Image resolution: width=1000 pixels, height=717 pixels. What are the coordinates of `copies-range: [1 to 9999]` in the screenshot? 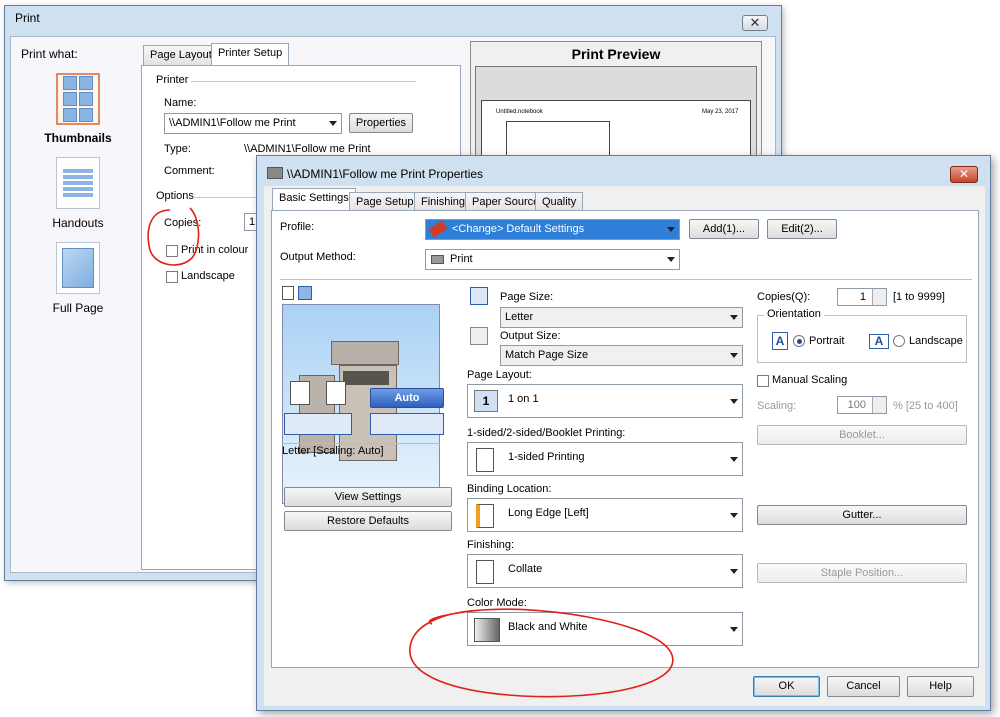 It's located at (919, 297).